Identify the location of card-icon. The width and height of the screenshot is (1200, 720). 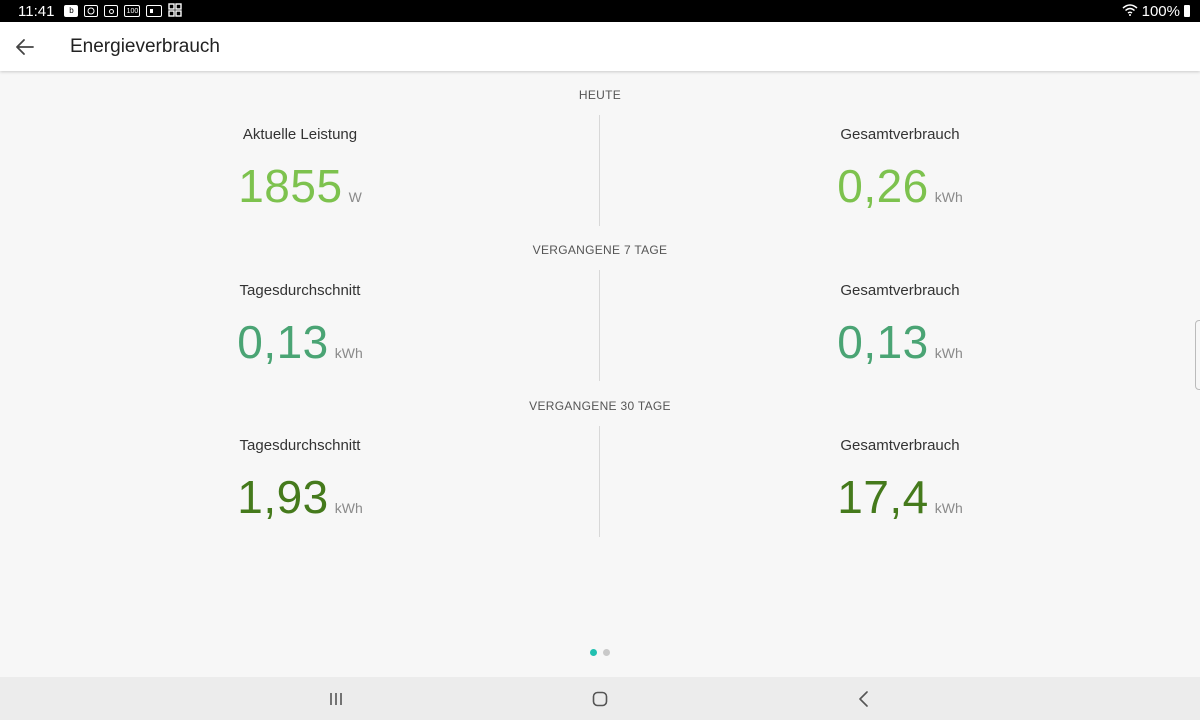
(154, 11).